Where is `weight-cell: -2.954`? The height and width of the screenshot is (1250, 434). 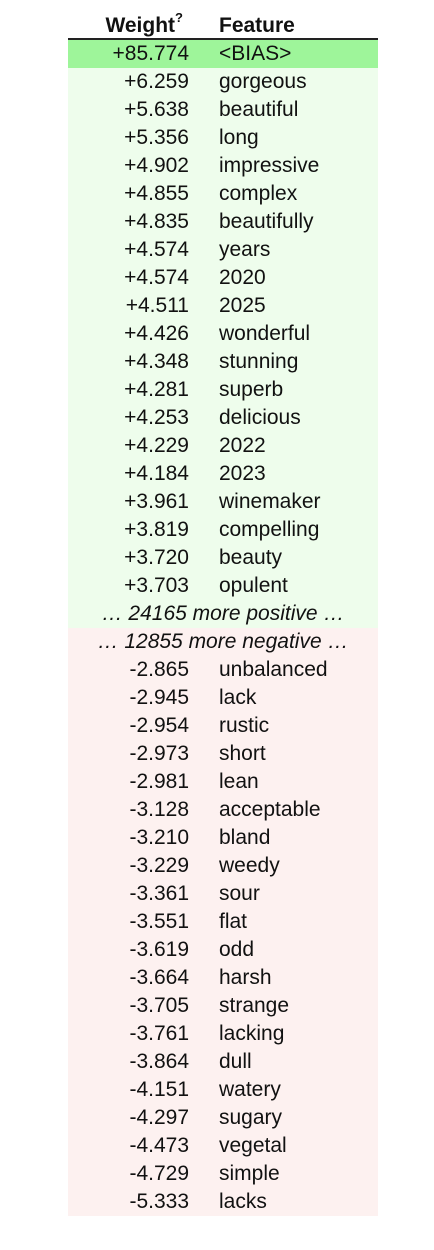
weight-cell: -2.954 is located at coordinates (136, 726).